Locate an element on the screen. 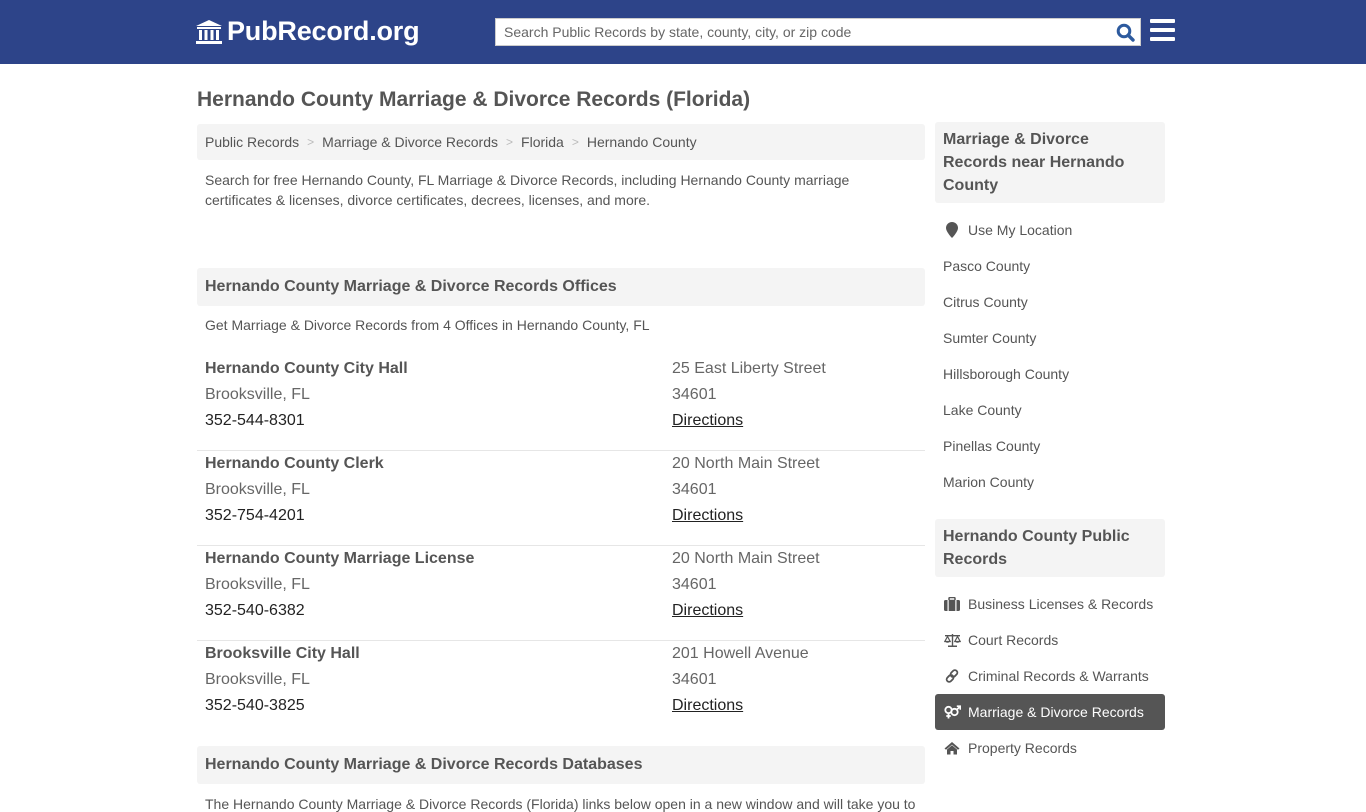 This screenshot has width=1366, height=812. sidebar-item-property-records: Property Records is located at coordinates (1050, 748).